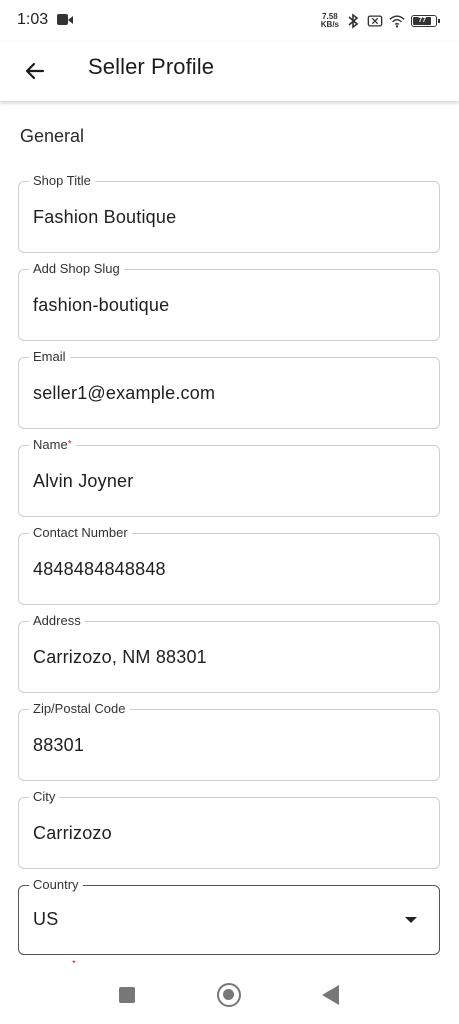 The width and height of the screenshot is (459, 1024). Describe the element at coordinates (127, 995) in the screenshot. I see `square-icon` at that location.